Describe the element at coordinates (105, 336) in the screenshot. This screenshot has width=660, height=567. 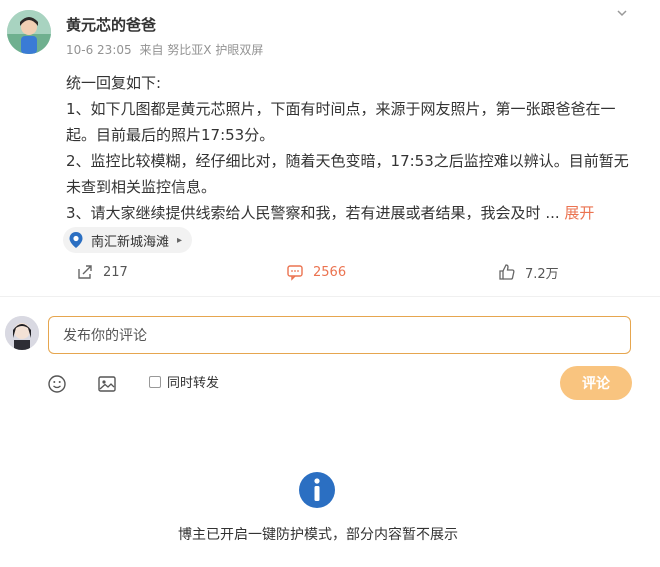
I see `comment-placeholder: 发布你的评论` at that location.